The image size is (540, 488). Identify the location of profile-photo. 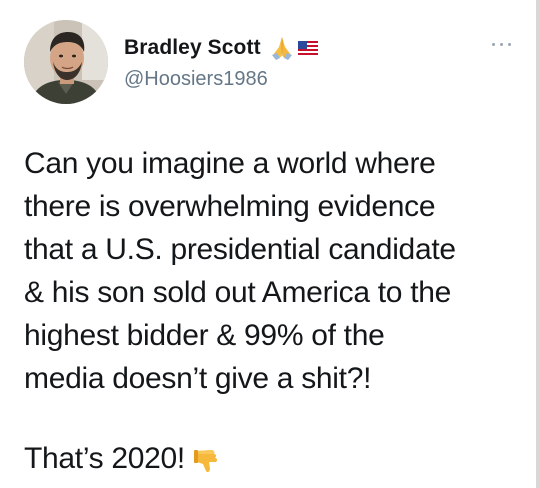
(66, 62).